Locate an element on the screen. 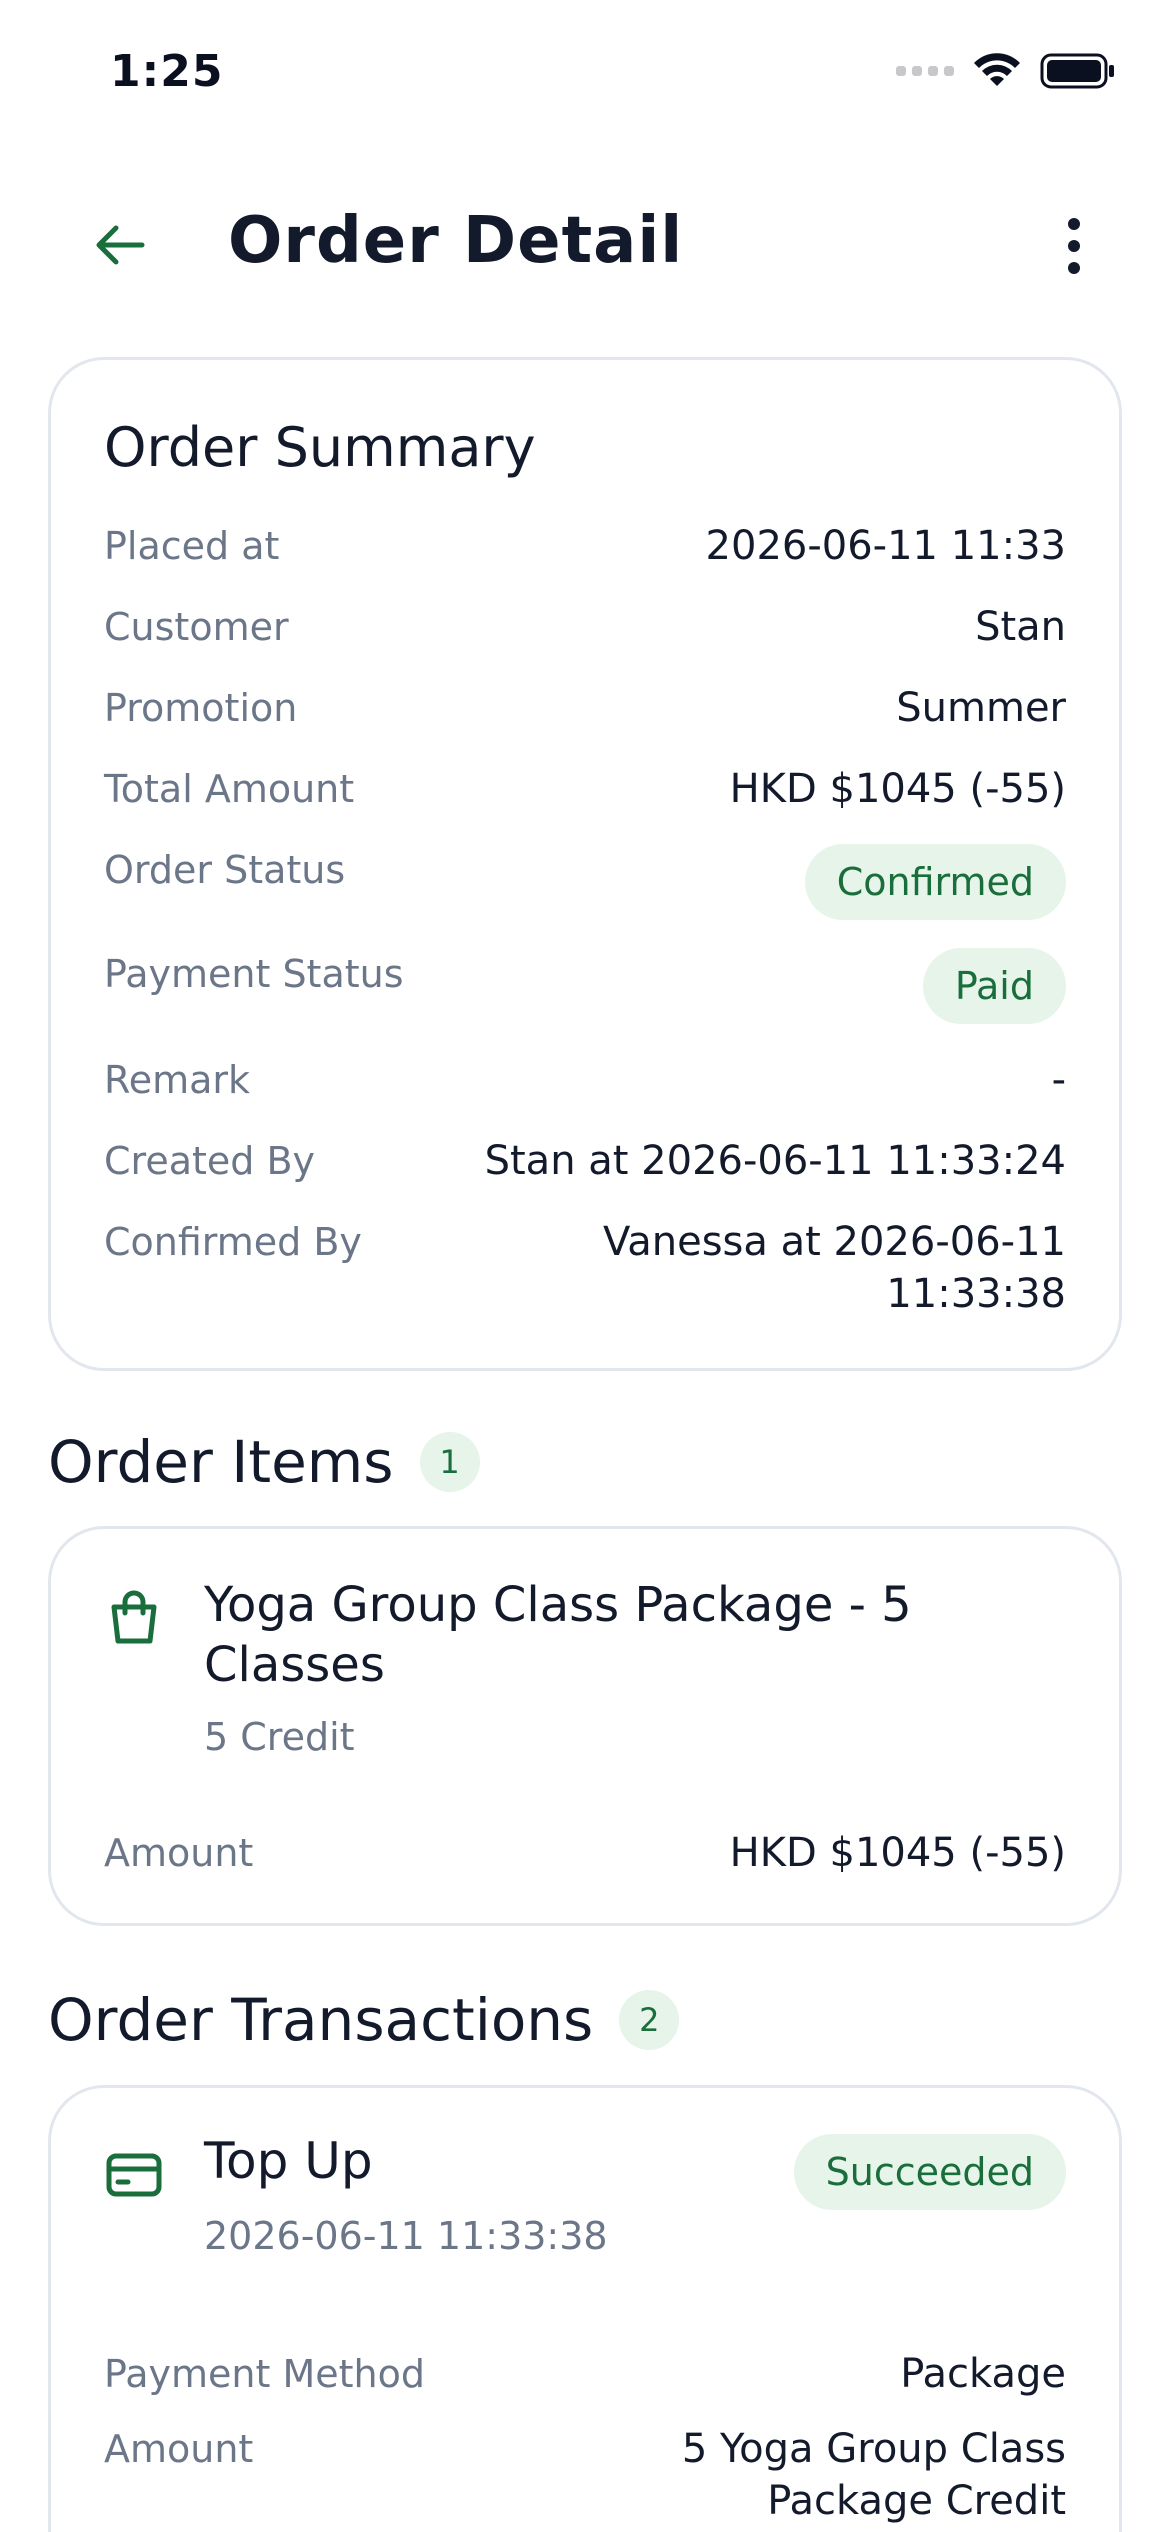 This screenshot has width=1170, height=2532. order-transactions-heading: Order Transactions 2 is located at coordinates (364, 2020).